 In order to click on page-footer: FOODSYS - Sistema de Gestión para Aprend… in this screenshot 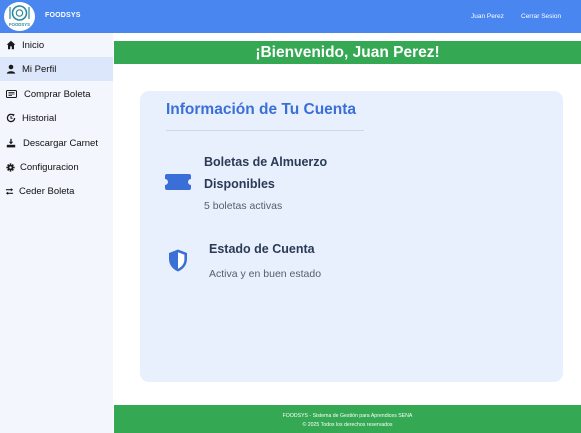, I will do `click(347, 419)`.